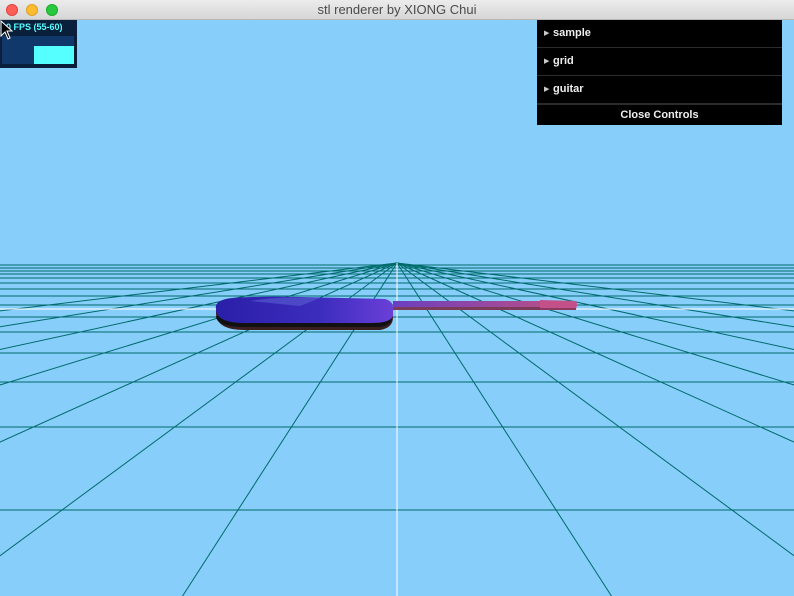 The width and height of the screenshot is (794, 596). Describe the element at coordinates (568, 89) in the screenshot. I see `folder-label: guitar` at that location.